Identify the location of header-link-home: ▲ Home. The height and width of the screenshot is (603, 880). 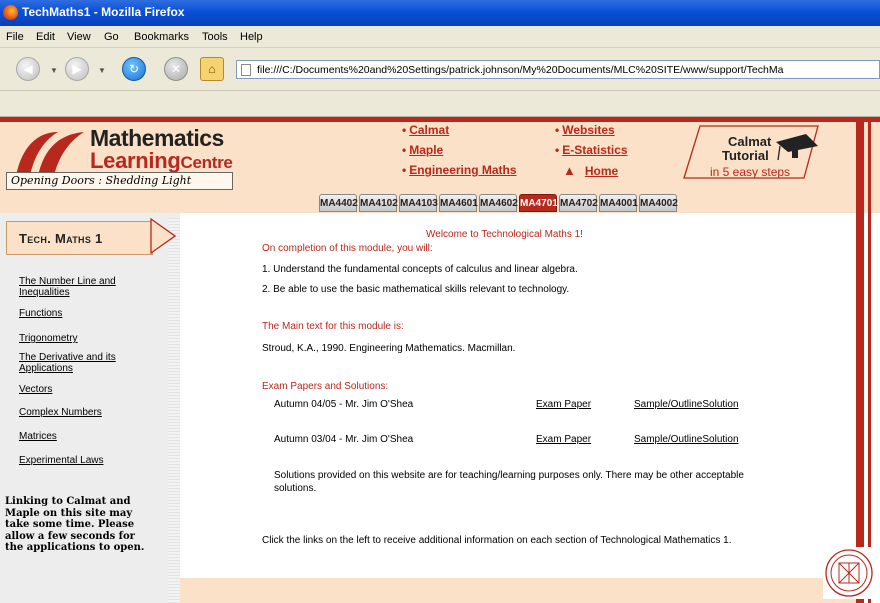
(590, 170).